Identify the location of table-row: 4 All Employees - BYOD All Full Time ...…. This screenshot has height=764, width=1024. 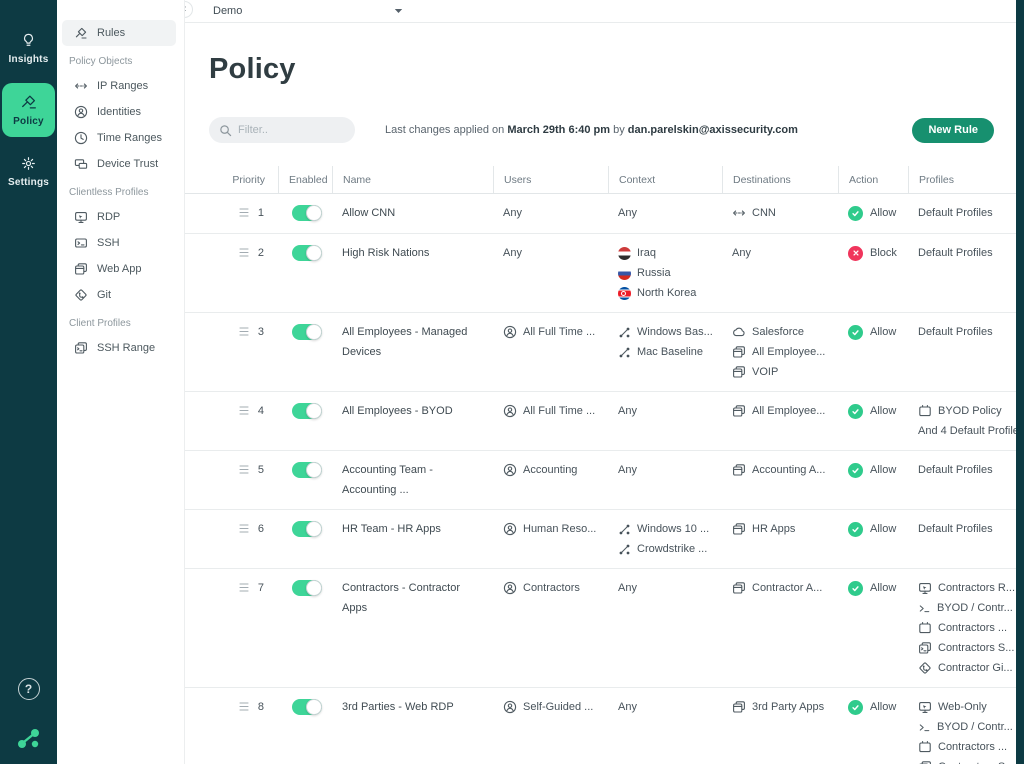
(600, 421).